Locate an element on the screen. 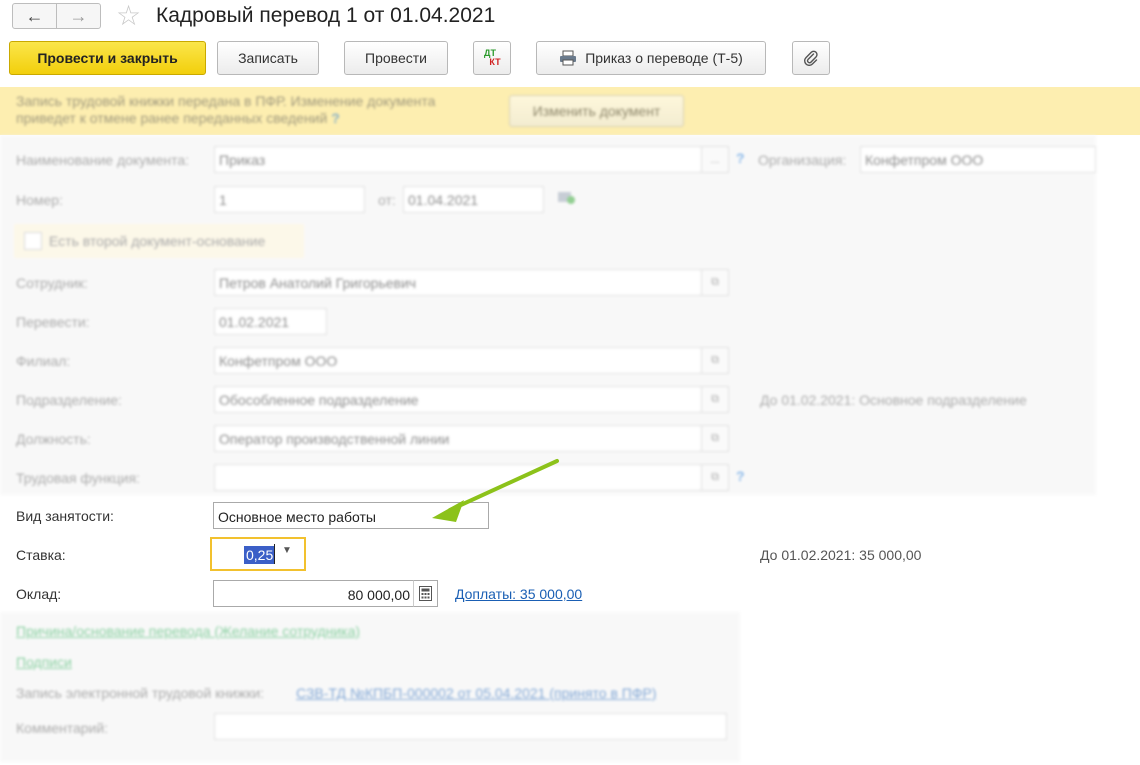  number-label: Номер: is located at coordinates (39, 200).